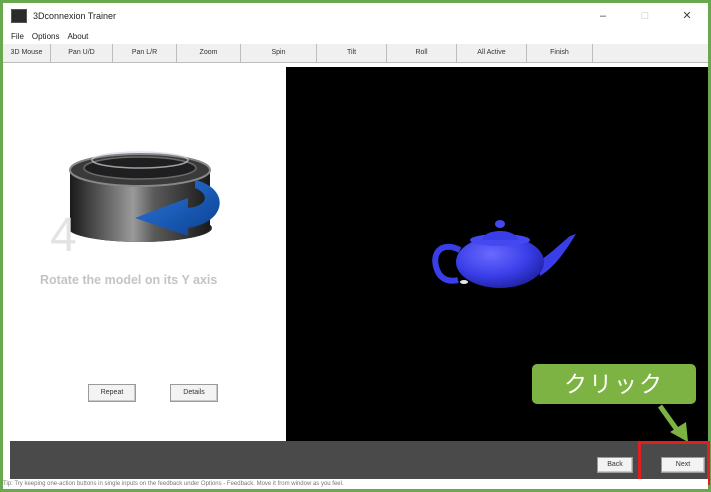  I want to click on teapot-model, so click(505, 255).